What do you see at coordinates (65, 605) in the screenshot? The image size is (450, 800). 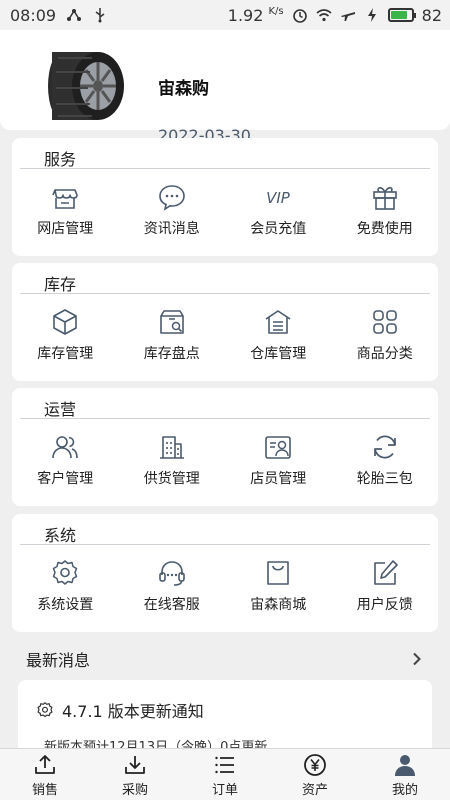 I see `menu-item-label: 系统设置` at bounding box center [65, 605].